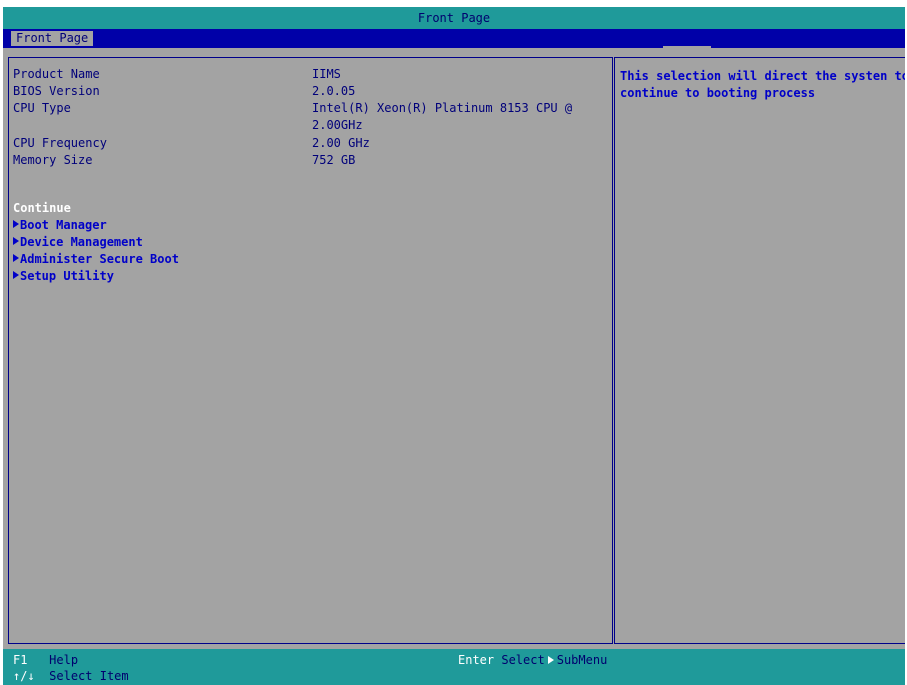 Image resolution: width=907 pixels, height=685 pixels. What do you see at coordinates (334, 160) in the screenshot?
I see `info-value: 752 GB` at bounding box center [334, 160].